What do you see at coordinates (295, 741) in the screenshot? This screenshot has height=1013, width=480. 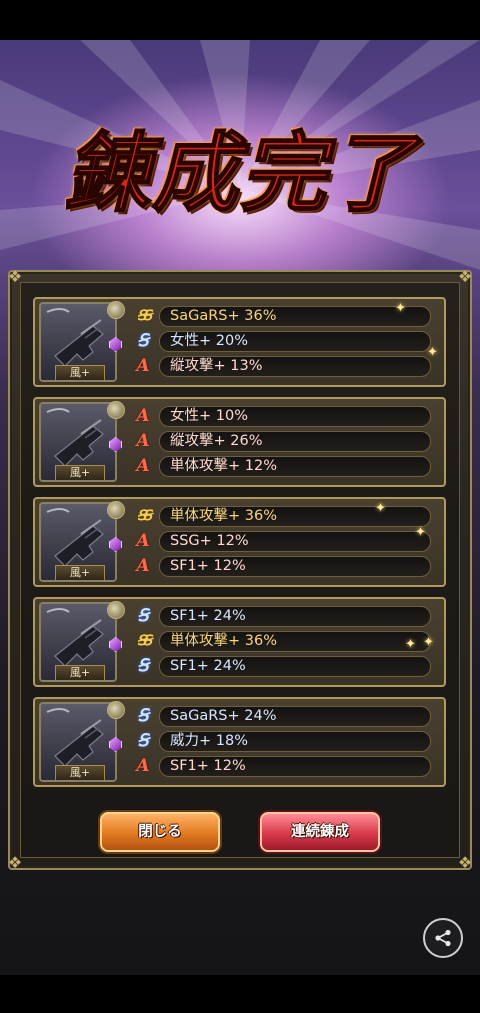 I see `stat-line: 威力+ 18%` at bounding box center [295, 741].